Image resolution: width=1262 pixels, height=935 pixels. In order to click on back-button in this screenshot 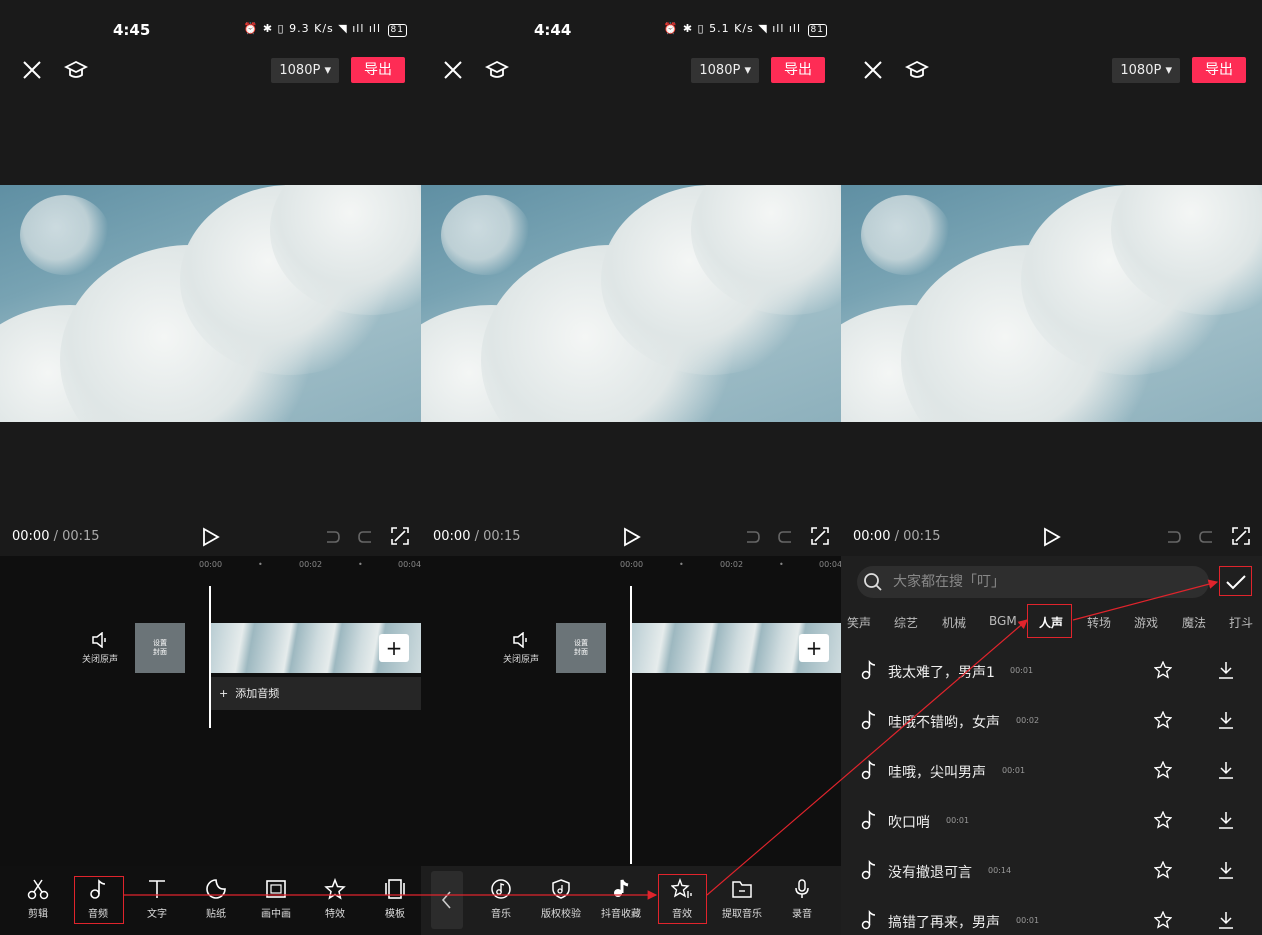, I will do `click(447, 900)`.